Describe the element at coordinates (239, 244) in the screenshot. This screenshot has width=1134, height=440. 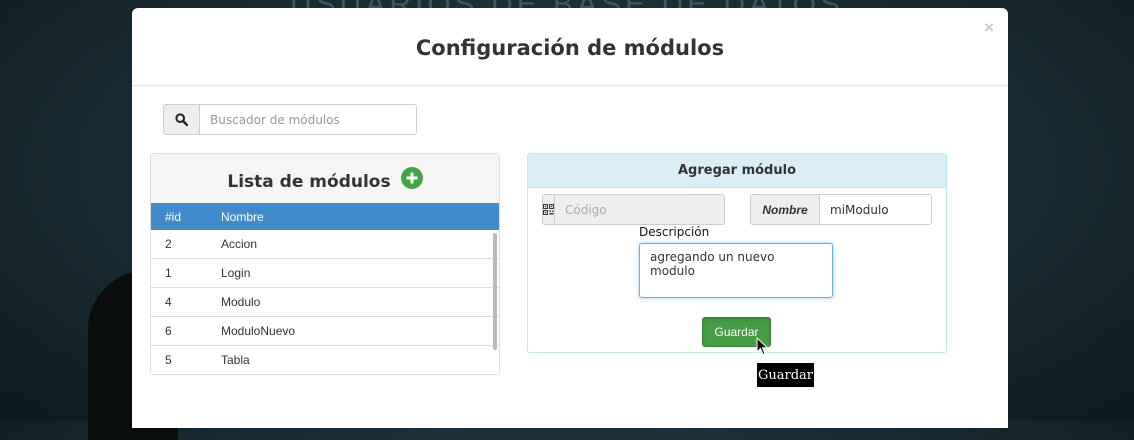
I see `row-name: Accion` at that location.